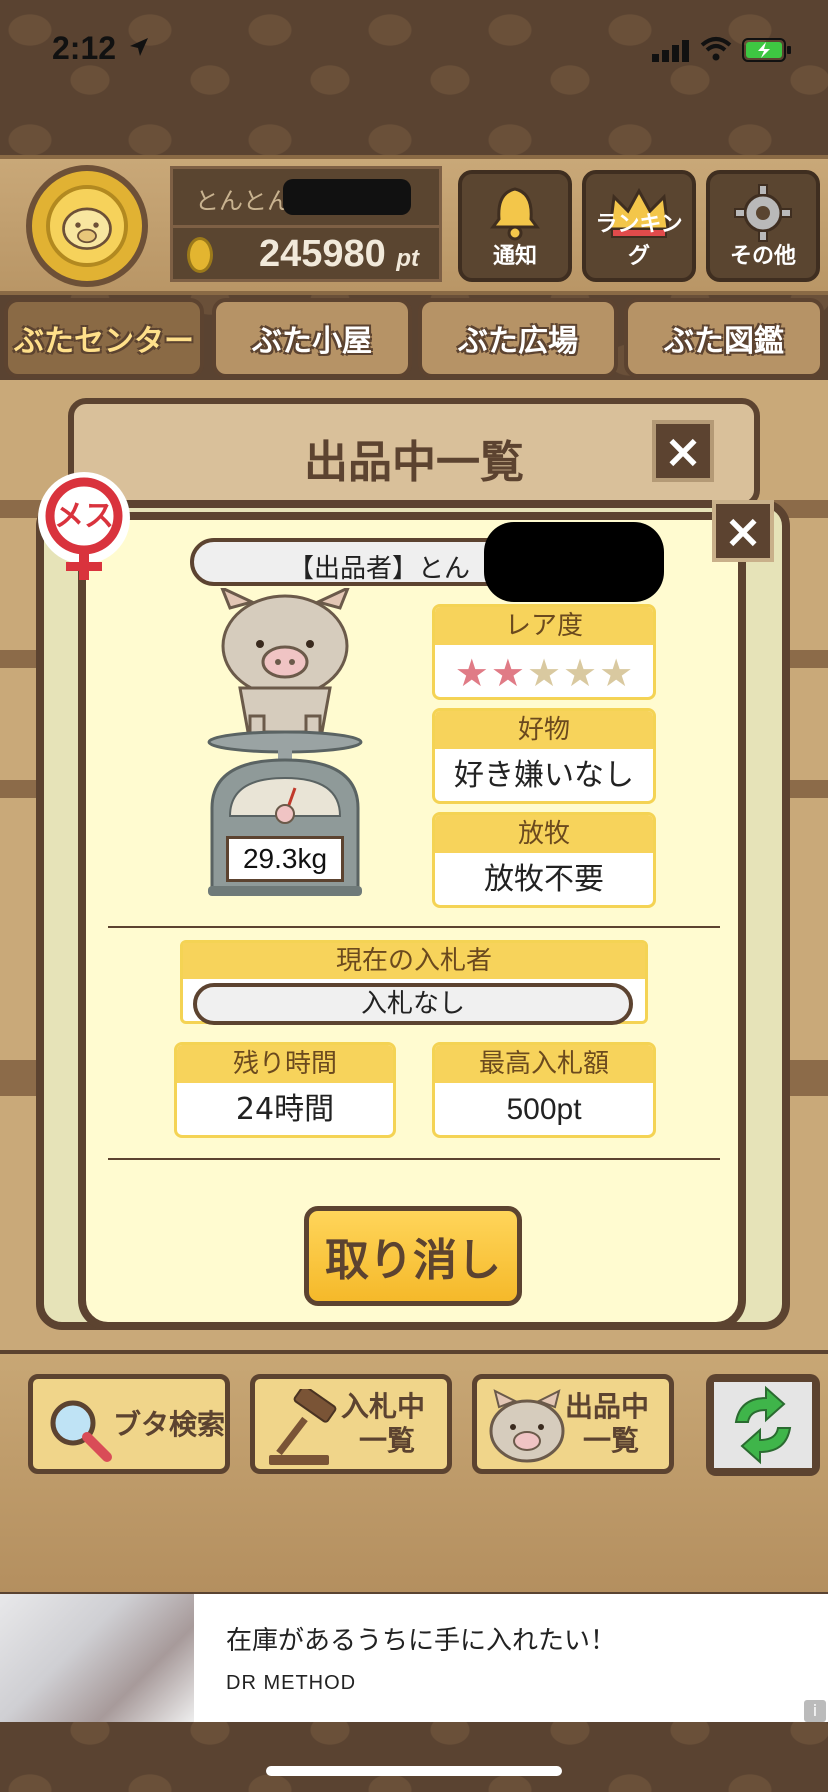  Describe the element at coordinates (544, 1090) in the screenshot. I see `highest-bid-box: 最高入札額 500pt` at that location.